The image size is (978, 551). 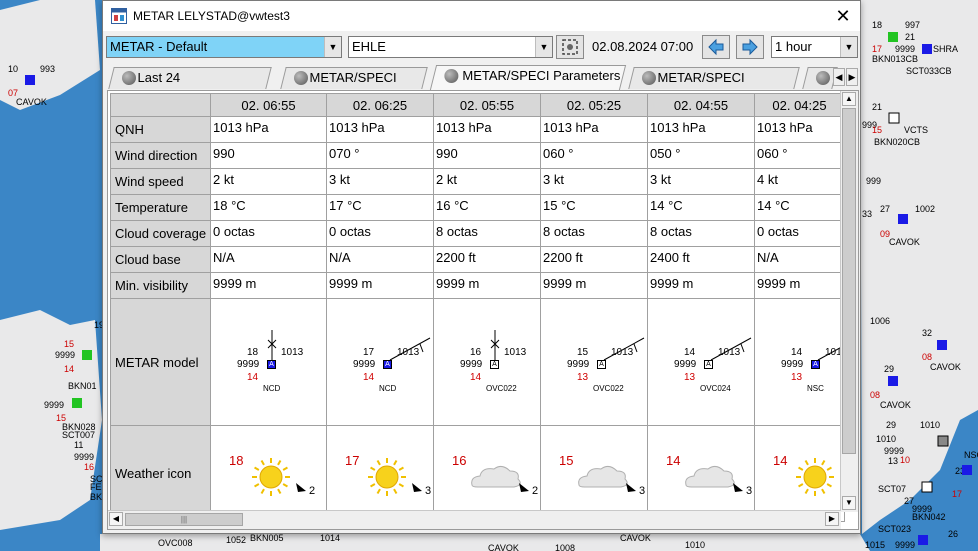 What do you see at coordinates (701, 105) in the screenshot?
I see `column-header: 02. 04:55` at bounding box center [701, 105].